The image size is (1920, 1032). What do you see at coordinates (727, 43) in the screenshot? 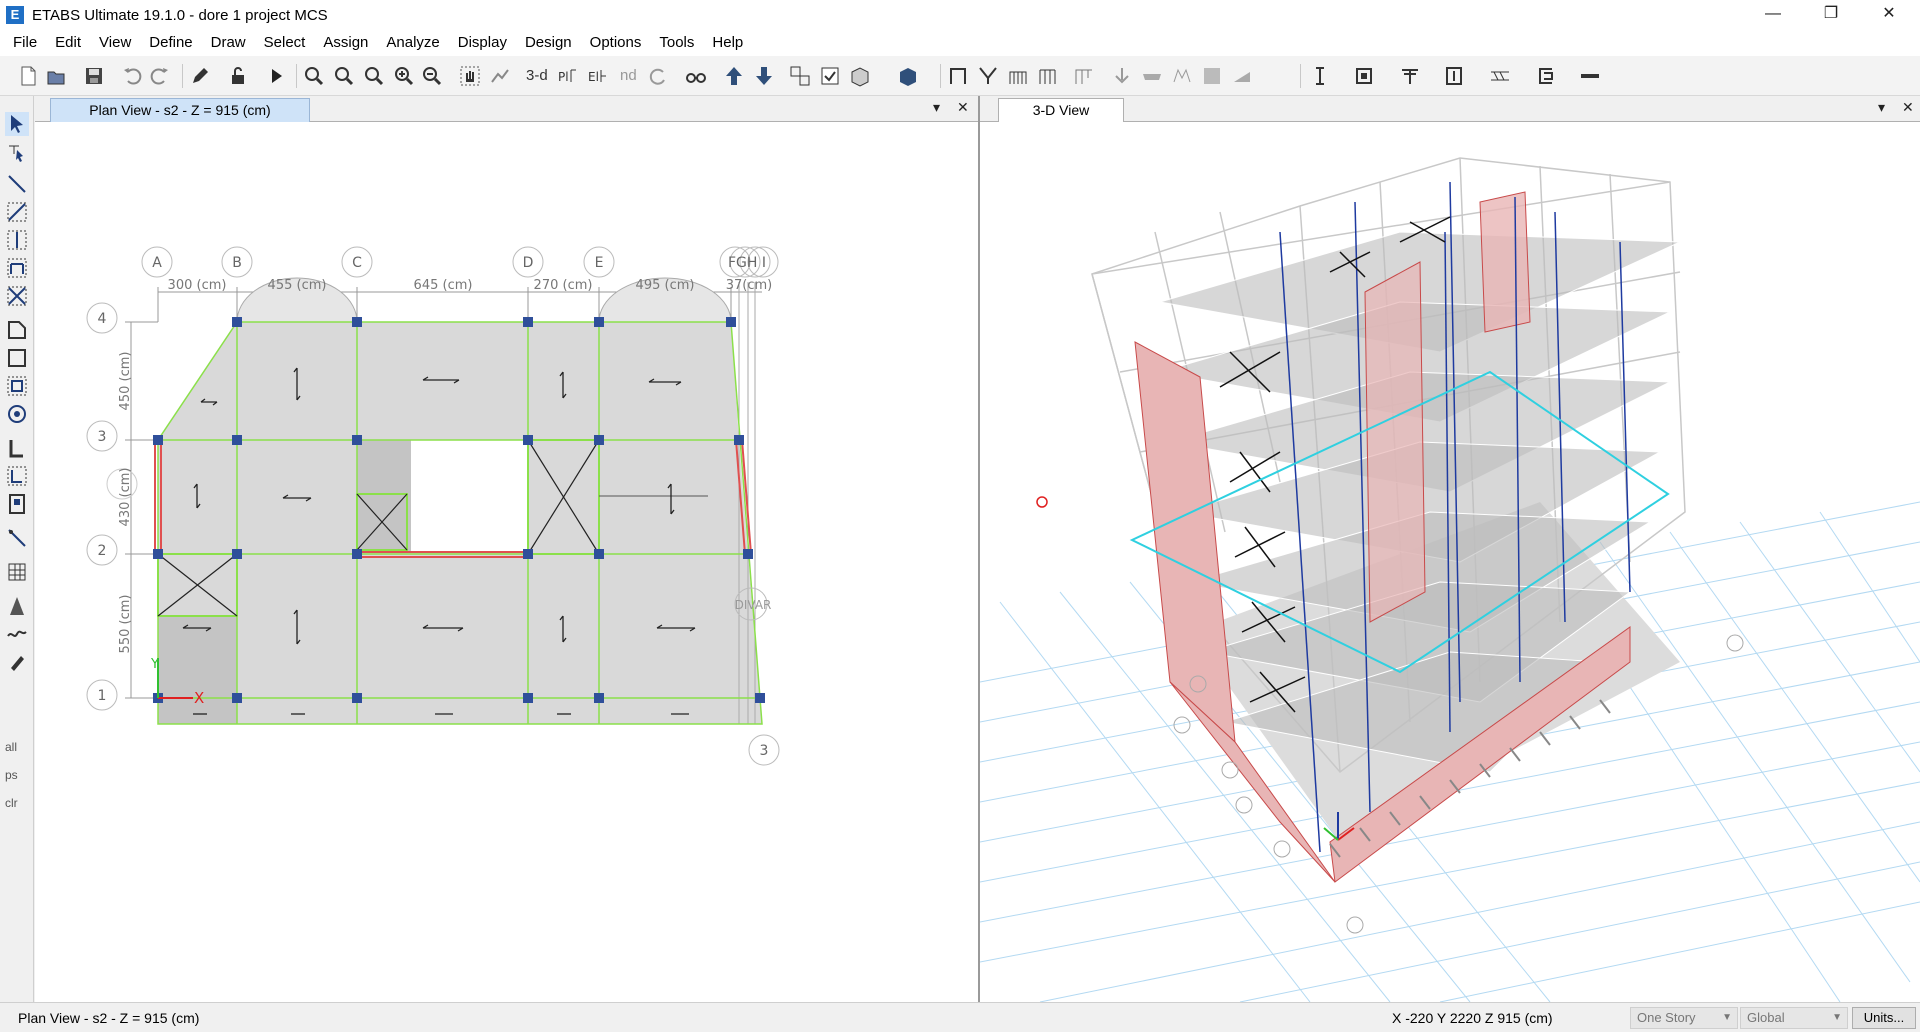
I see `menu-help: Help` at bounding box center [727, 43].